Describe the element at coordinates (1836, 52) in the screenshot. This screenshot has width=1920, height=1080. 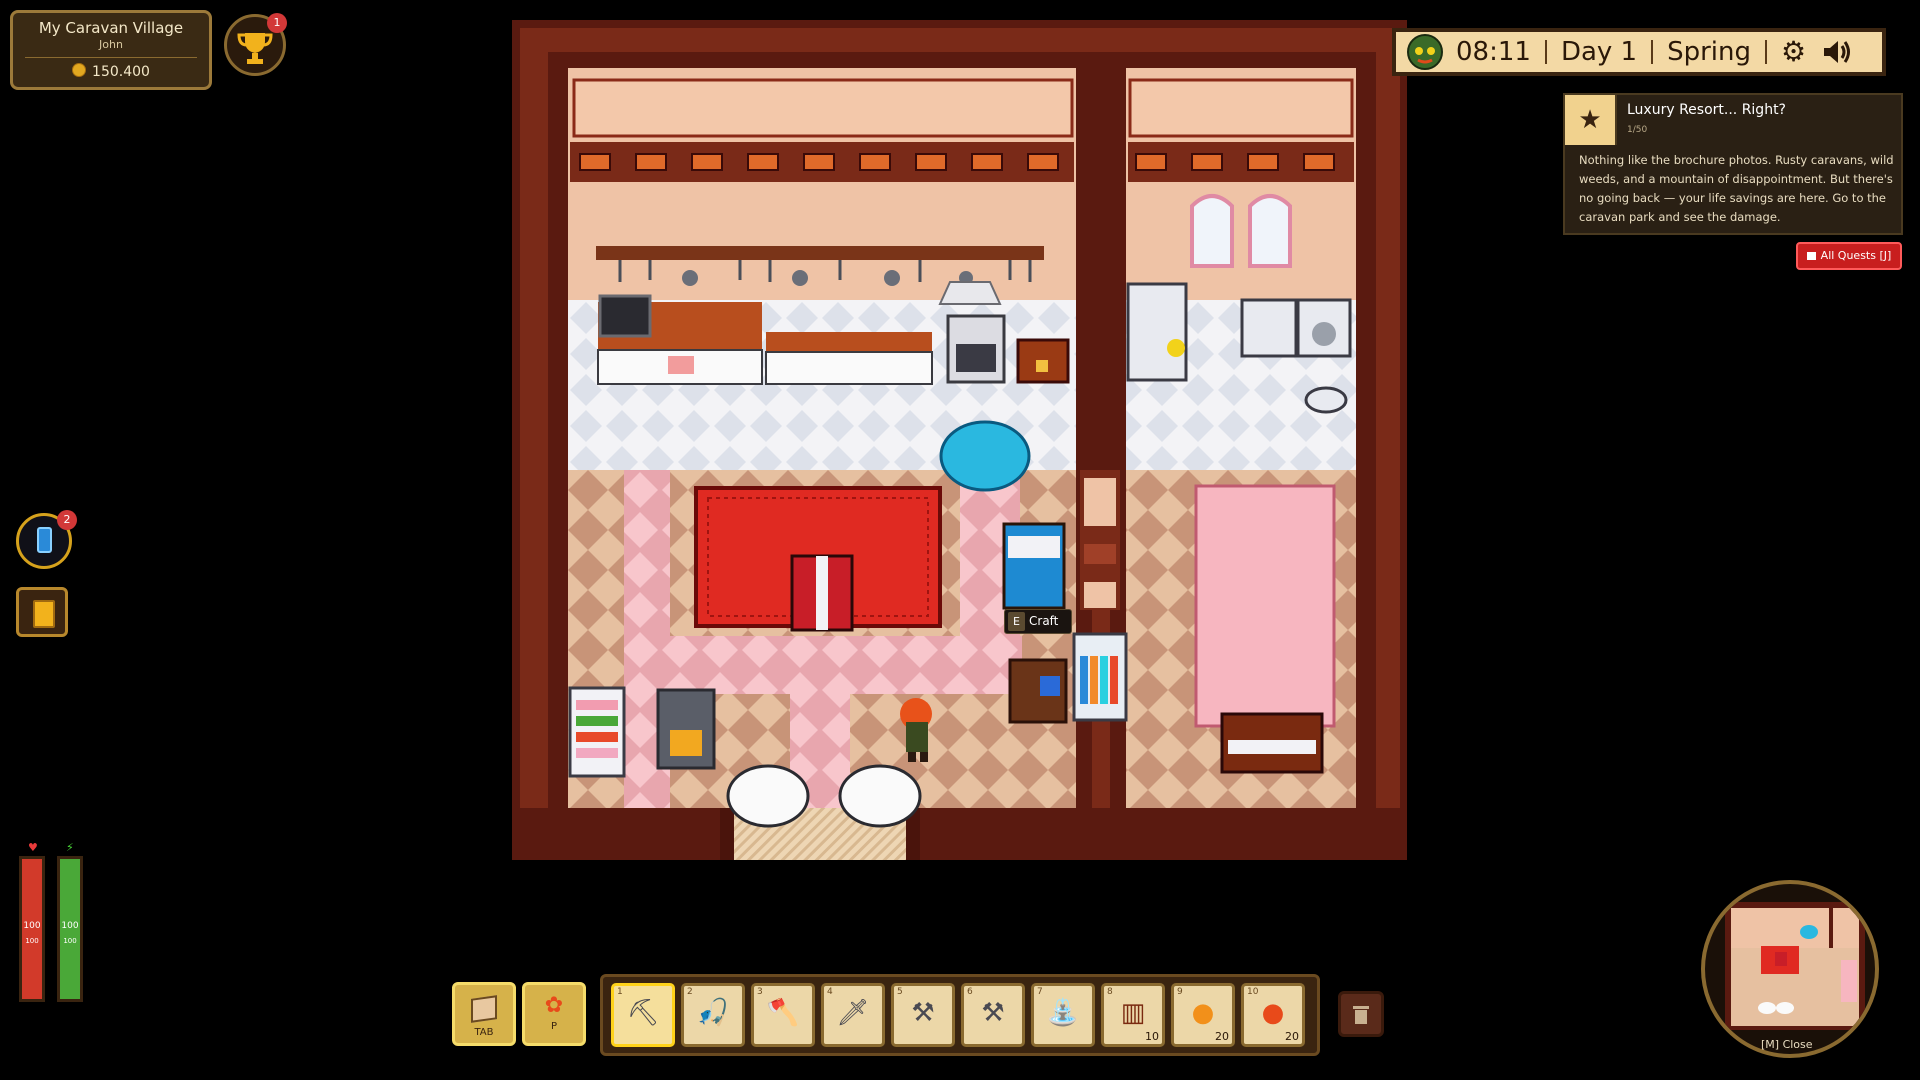
I see `speaker-icon` at that location.